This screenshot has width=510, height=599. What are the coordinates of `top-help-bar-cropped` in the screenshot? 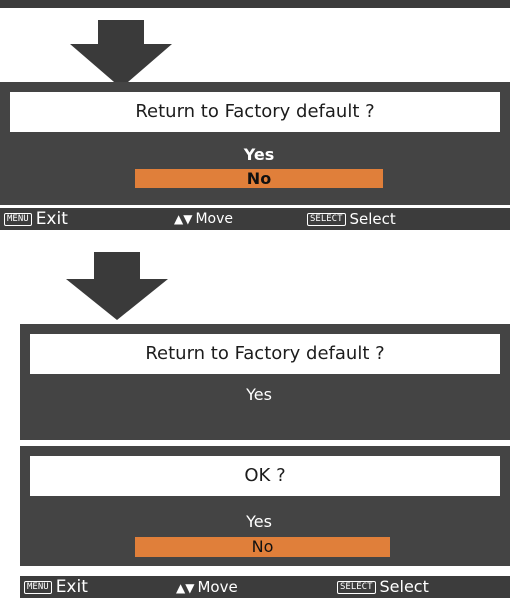 It's located at (255, 4).